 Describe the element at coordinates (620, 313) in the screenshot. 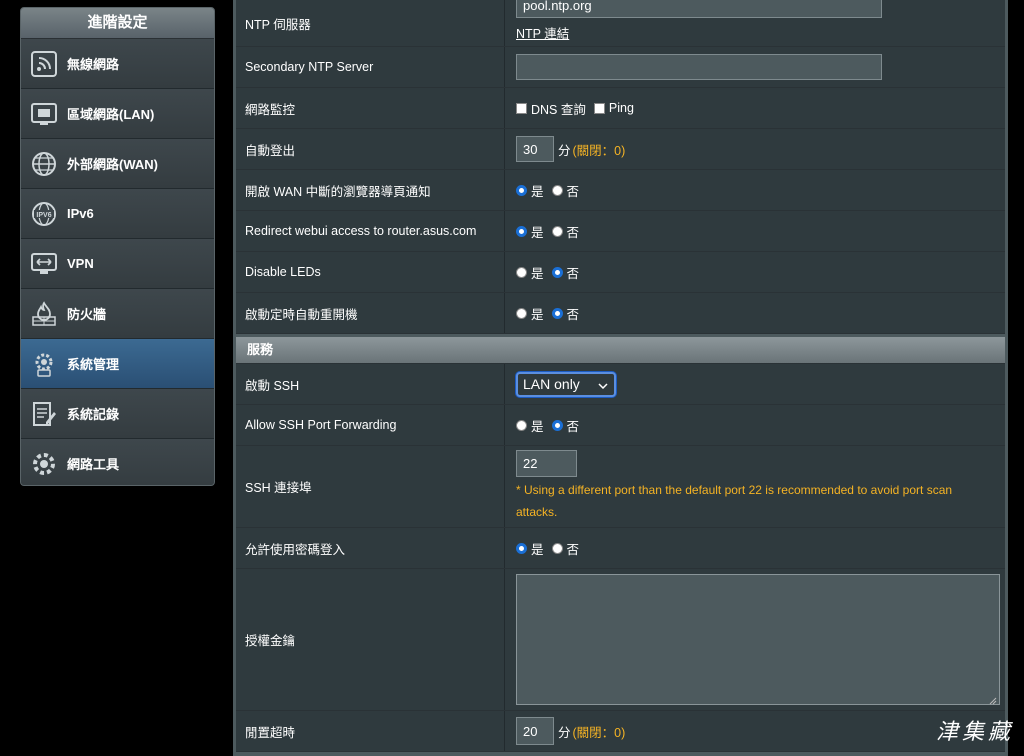

I see `scheduled-reboot-row: 啟動定時自動重開機 是 否` at that location.